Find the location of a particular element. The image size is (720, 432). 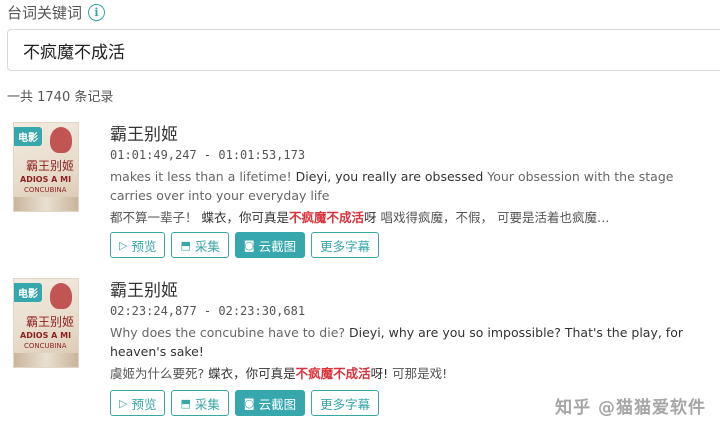

subtitle-cn-after: 呀 is located at coordinates (370, 217).